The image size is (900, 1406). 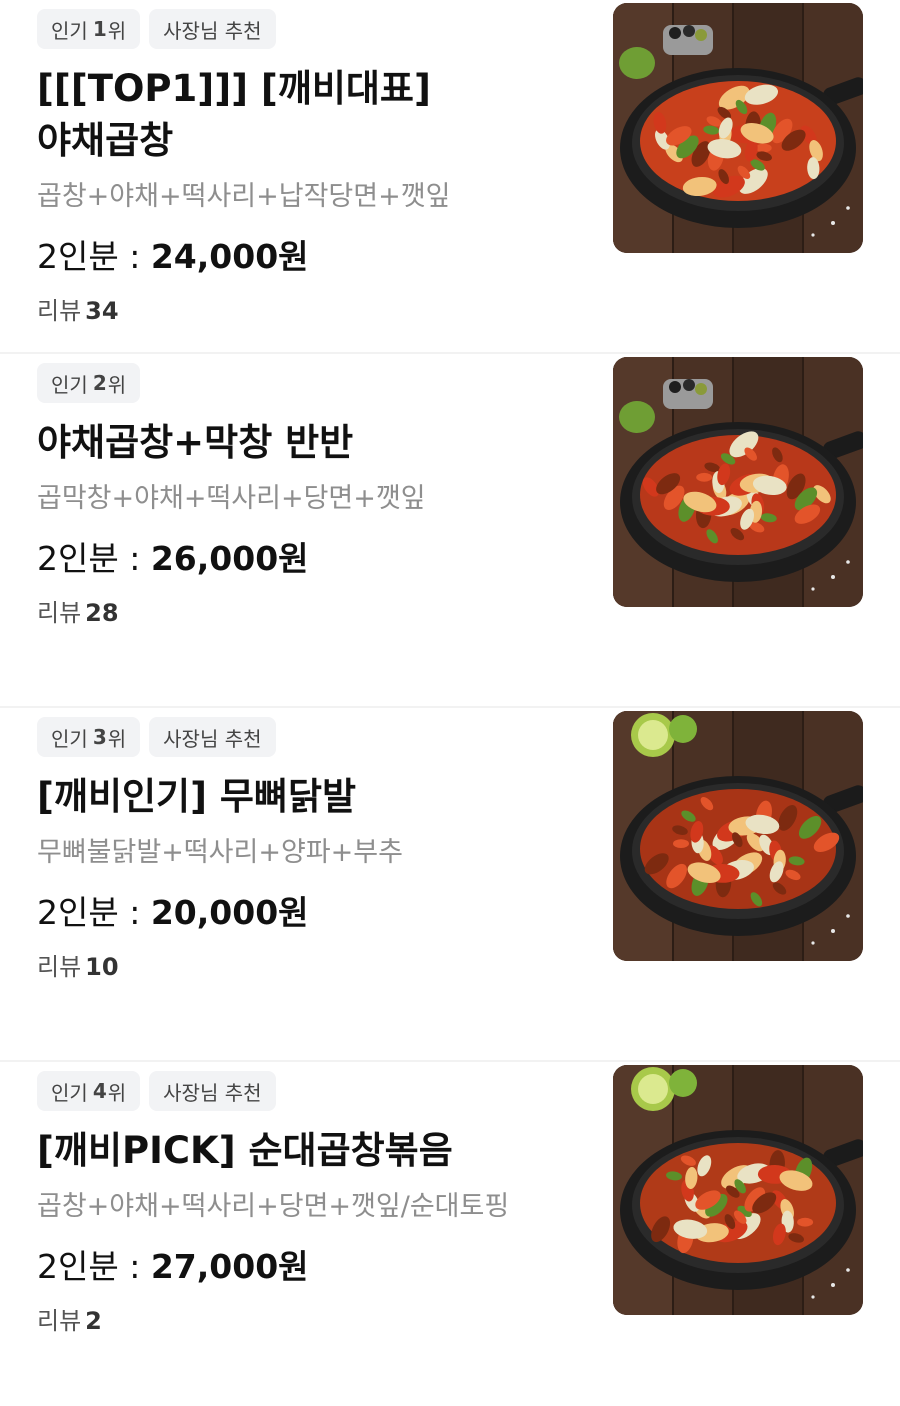 What do you see at coordinates (307, 1321) in the screenshot?
I see `review-count: 리뷰 2` at bounding box center [307, 1321].